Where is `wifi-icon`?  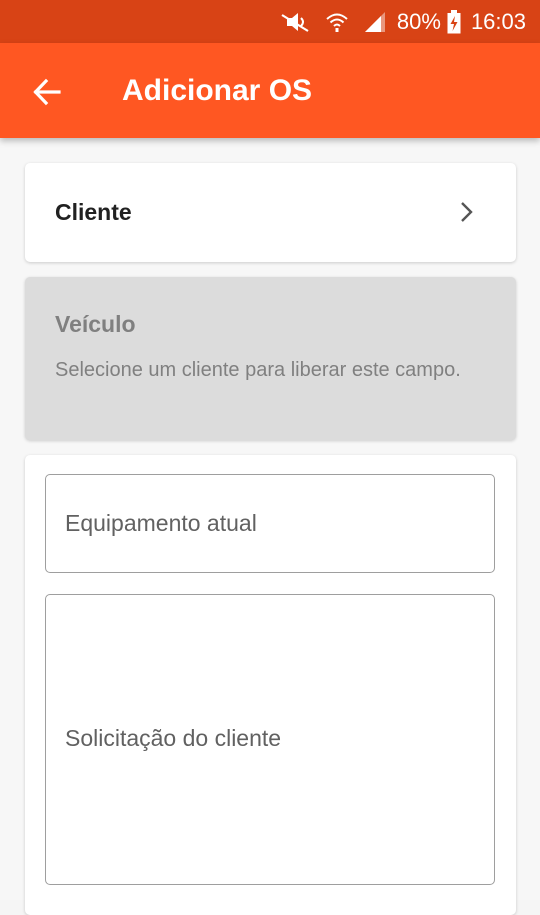 wifi-icon is located at coordinates (337, 22).